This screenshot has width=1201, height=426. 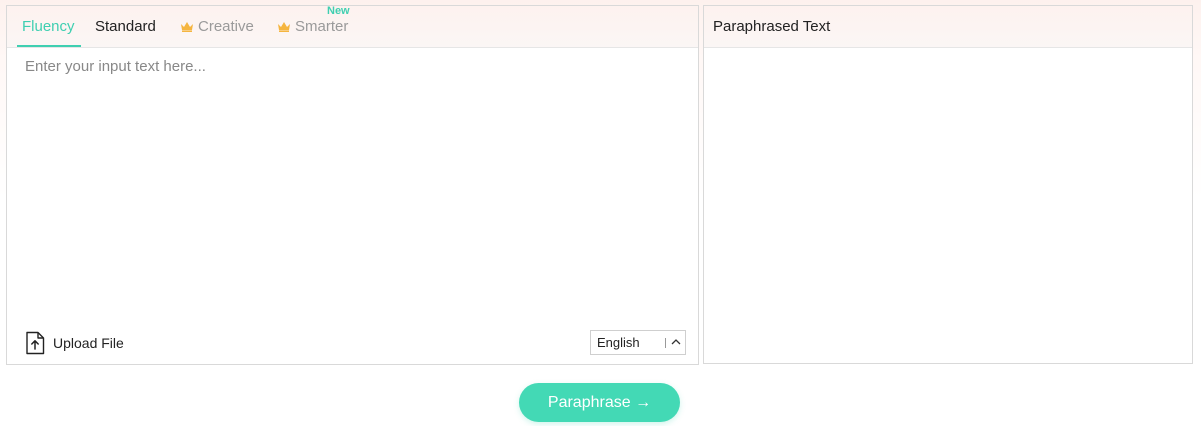 What do you see at coordinates (665, 343) in the screenshot?
I see `select-divider` at bounding box center [665, 343].